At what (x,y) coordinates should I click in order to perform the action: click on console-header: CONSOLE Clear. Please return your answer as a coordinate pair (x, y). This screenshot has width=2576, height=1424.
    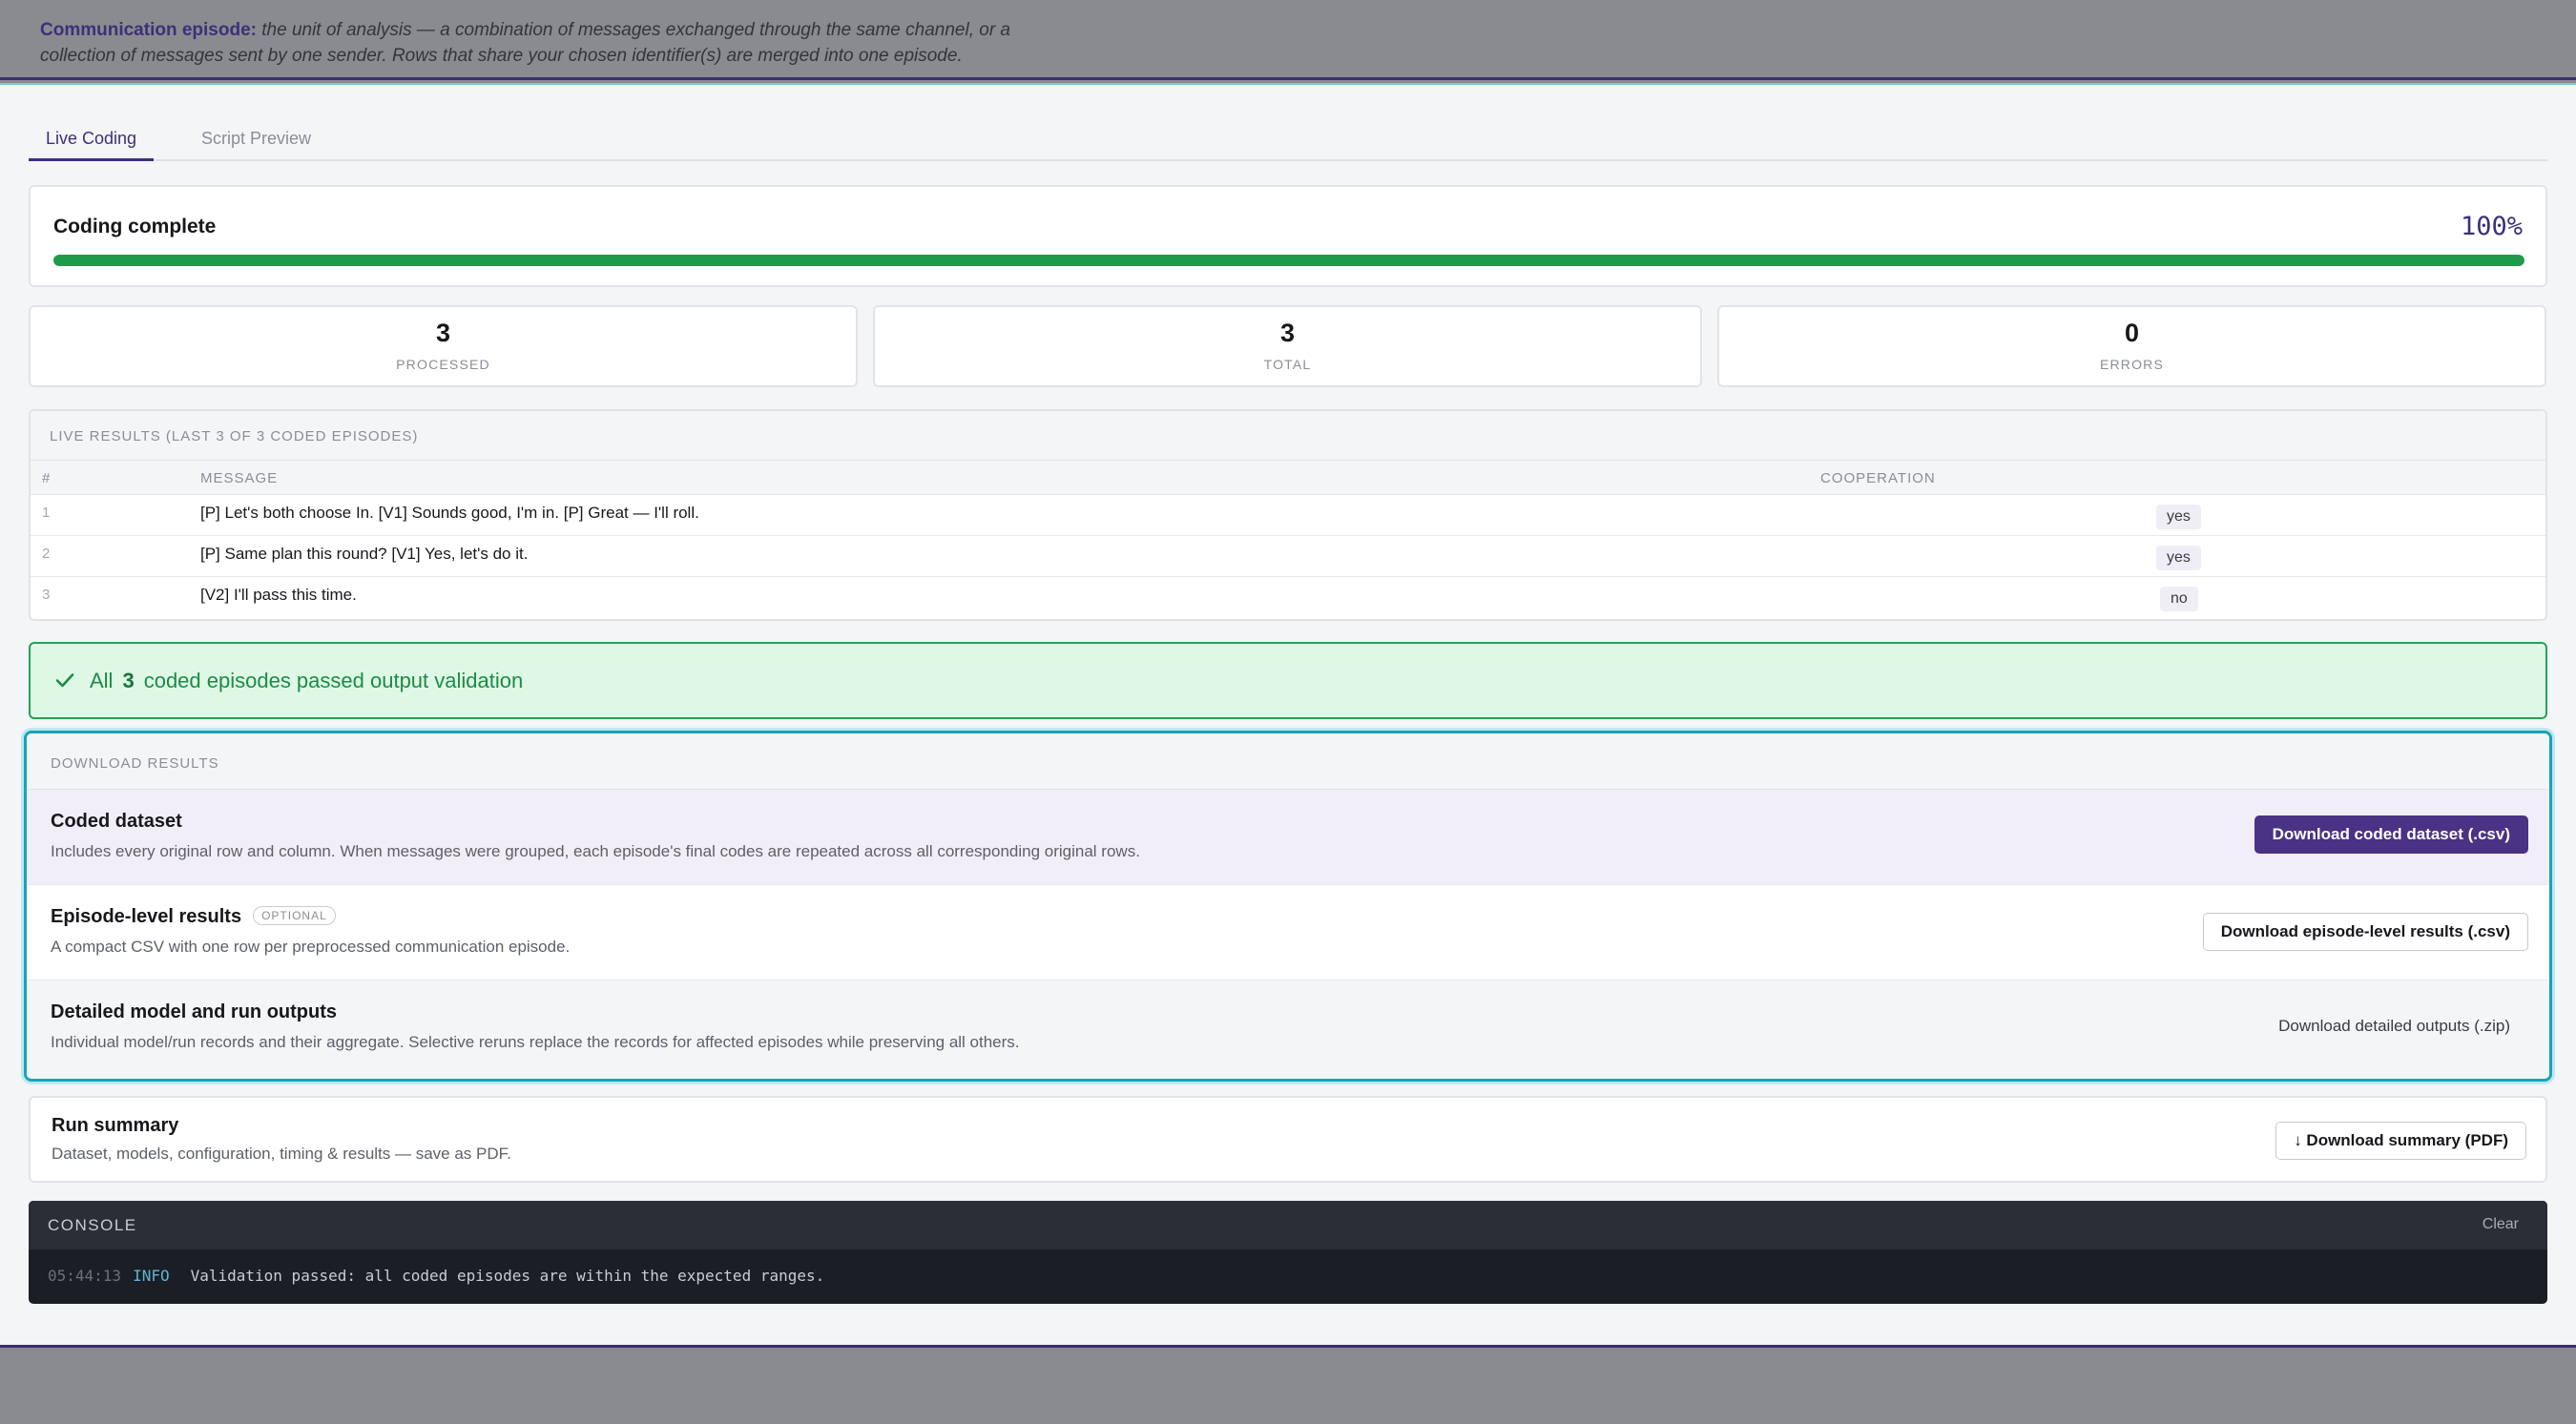
    Looking at the image, I should click on (1288, 1225).